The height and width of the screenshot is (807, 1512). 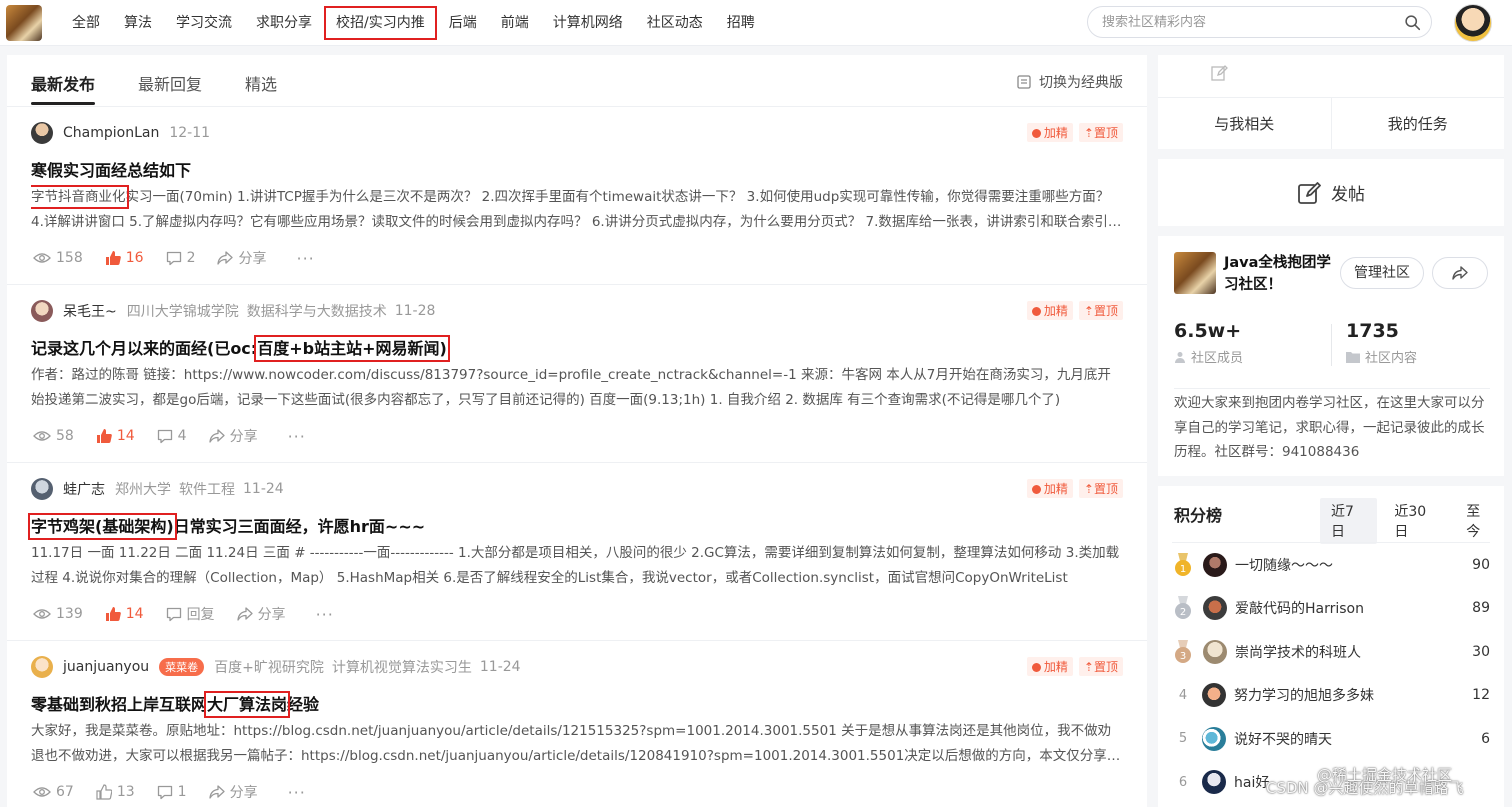 What do you see at coordinates (1049, 488) in the screenshot?
I see `featured-badge: 加精` at bounding box center [1049, 488].